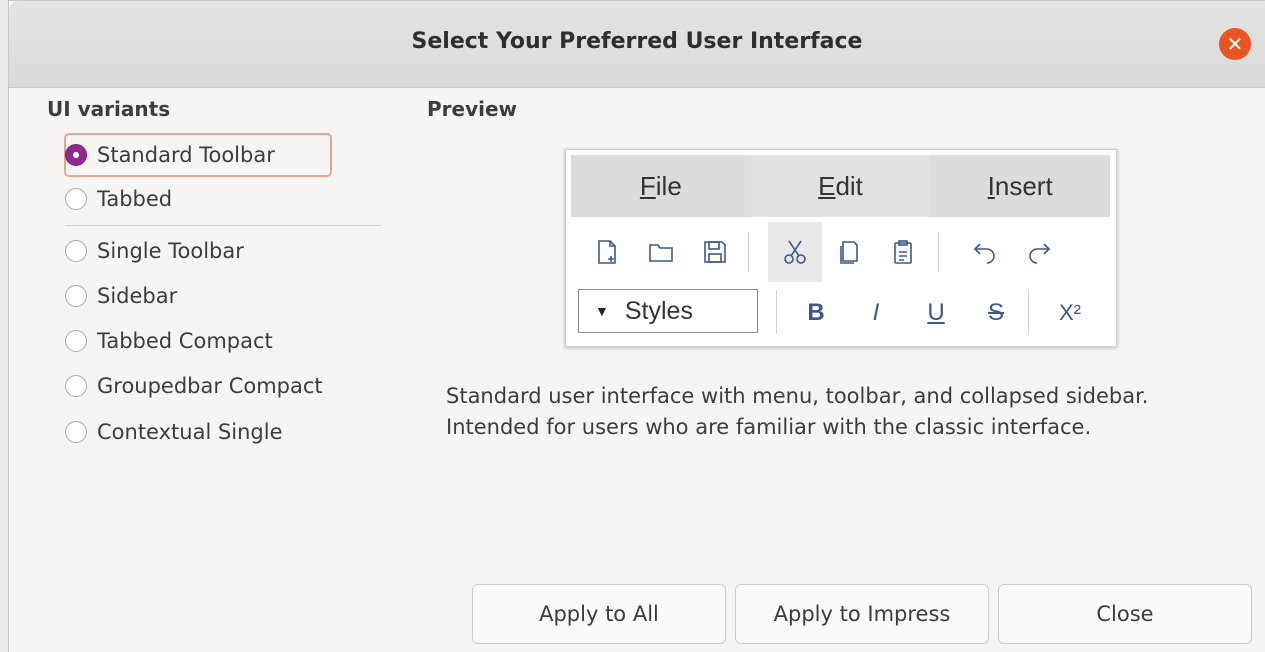 This screenshot has height=652, width=1265. I want to click on redo-icon, so click(1039, 252).